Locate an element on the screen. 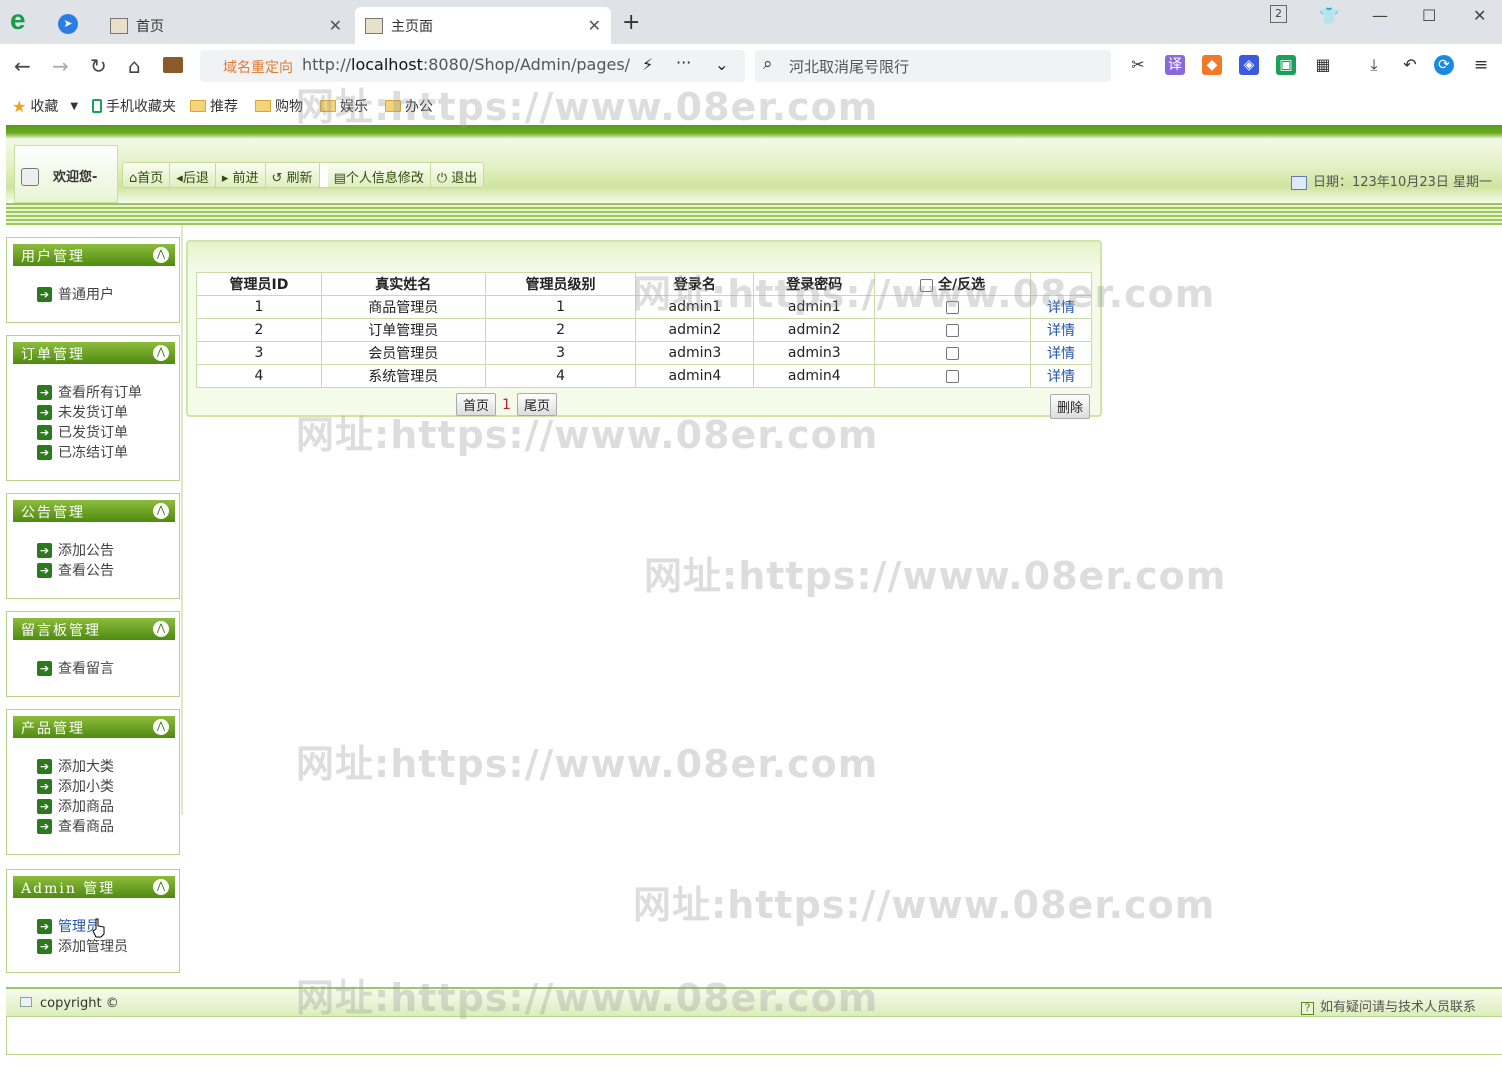 This screenshot has height=1080, width=1502. delete-button: 删除 is located at coordinates (1069, 406).